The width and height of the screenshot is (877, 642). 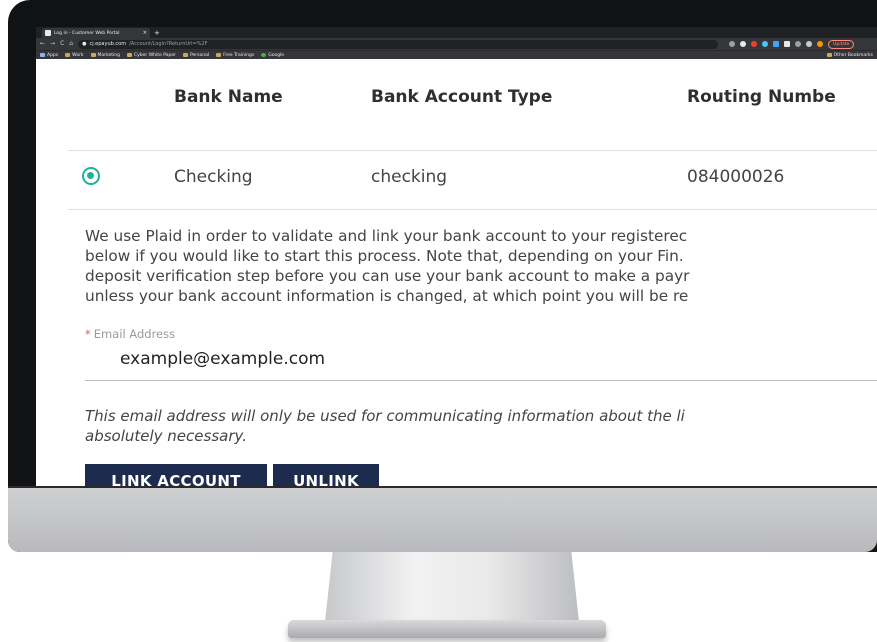 What do you see at coordinates (48, 33) in the screenshot?
I see `favicon-icon` at bounding box center [48, 33].